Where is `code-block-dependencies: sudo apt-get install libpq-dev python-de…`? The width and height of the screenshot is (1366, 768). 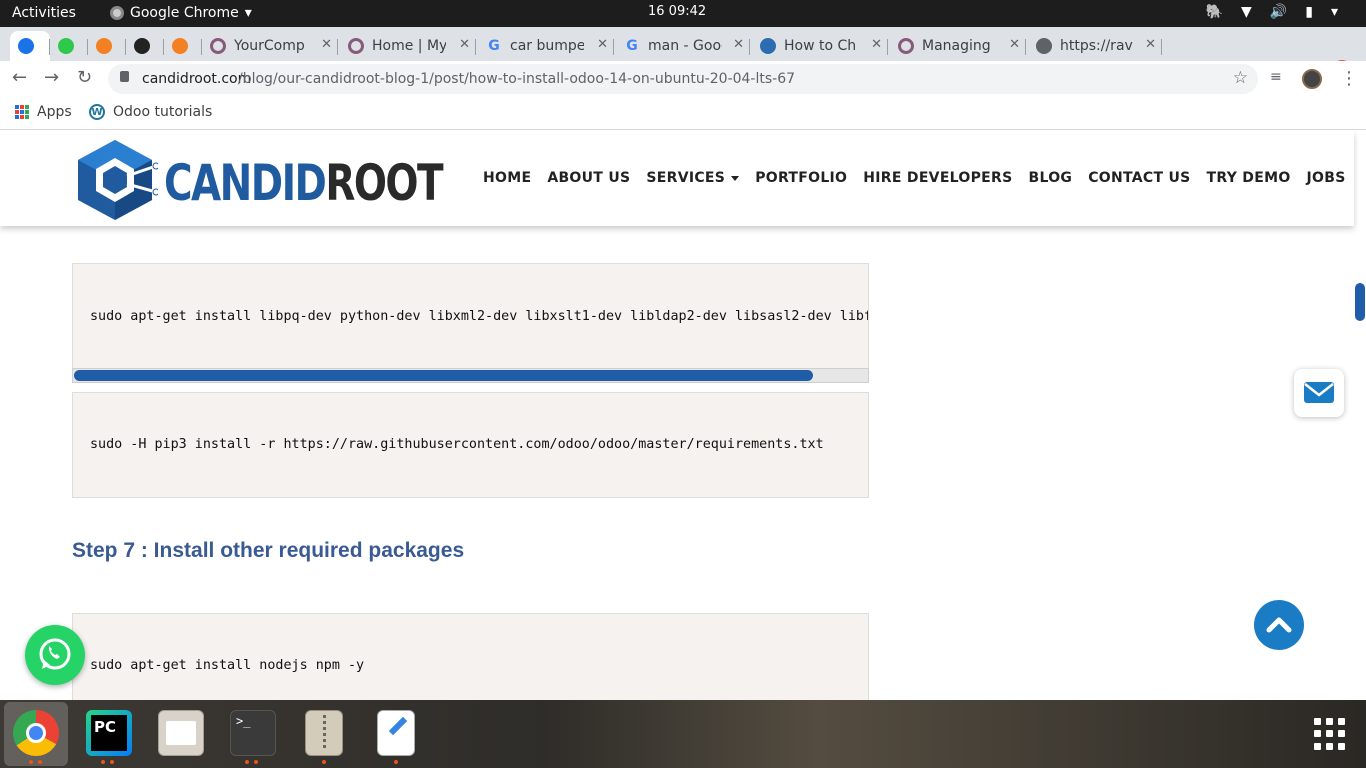 code-block-dependencies: sudo apt-get install libpq-dev python-de… is located at coordinates (470, 316).